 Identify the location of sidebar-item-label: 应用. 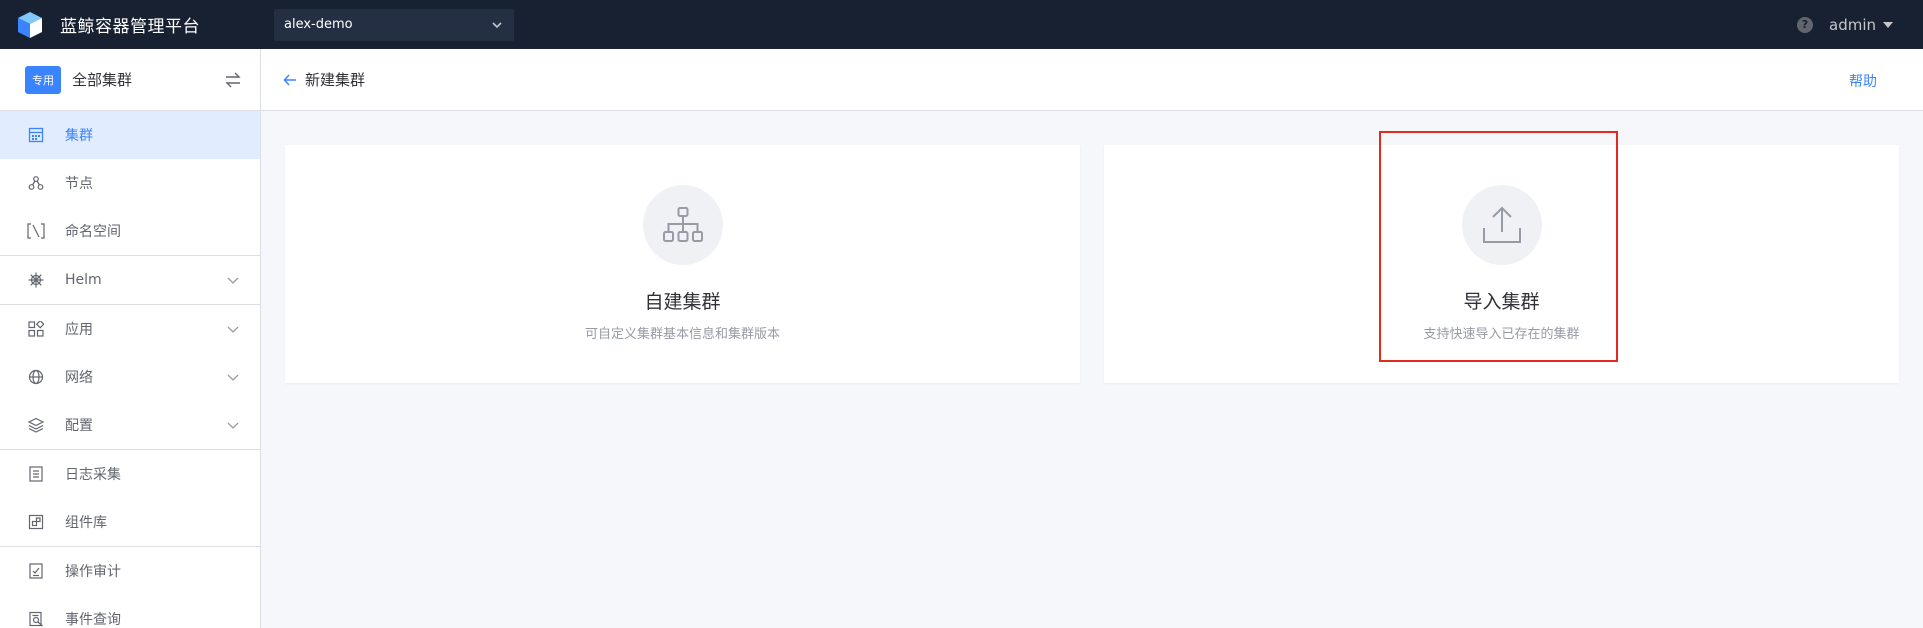
(79, 330).